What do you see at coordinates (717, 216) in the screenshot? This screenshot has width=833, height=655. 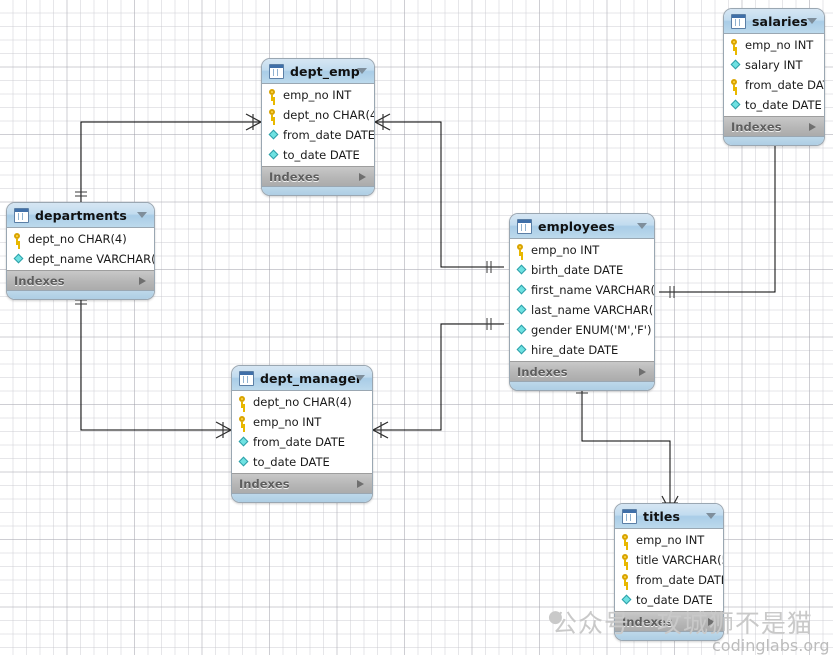 I see `link-employees-salaries` at bounding box center [717, 216].